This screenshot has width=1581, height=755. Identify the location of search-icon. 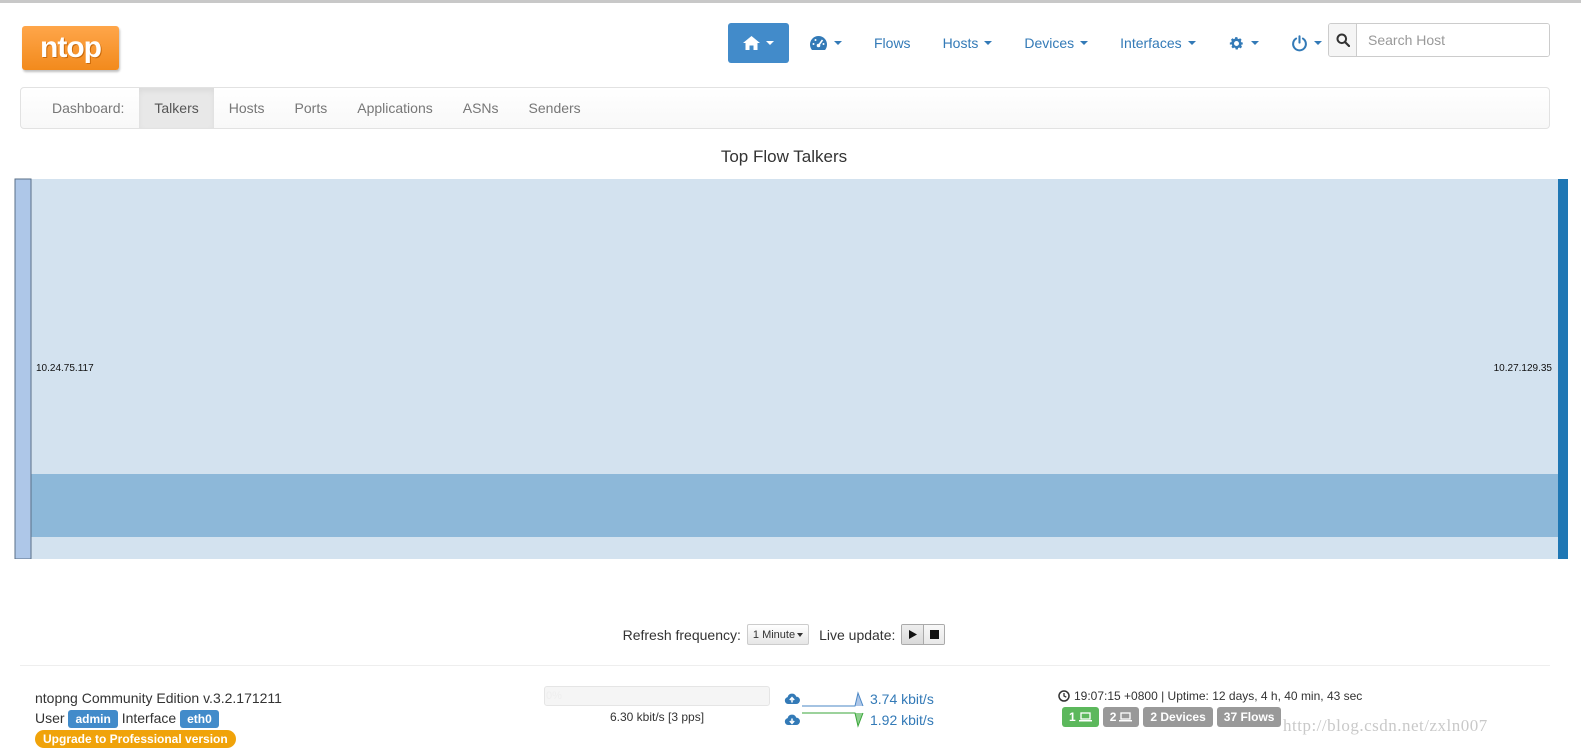
(1343, 40).